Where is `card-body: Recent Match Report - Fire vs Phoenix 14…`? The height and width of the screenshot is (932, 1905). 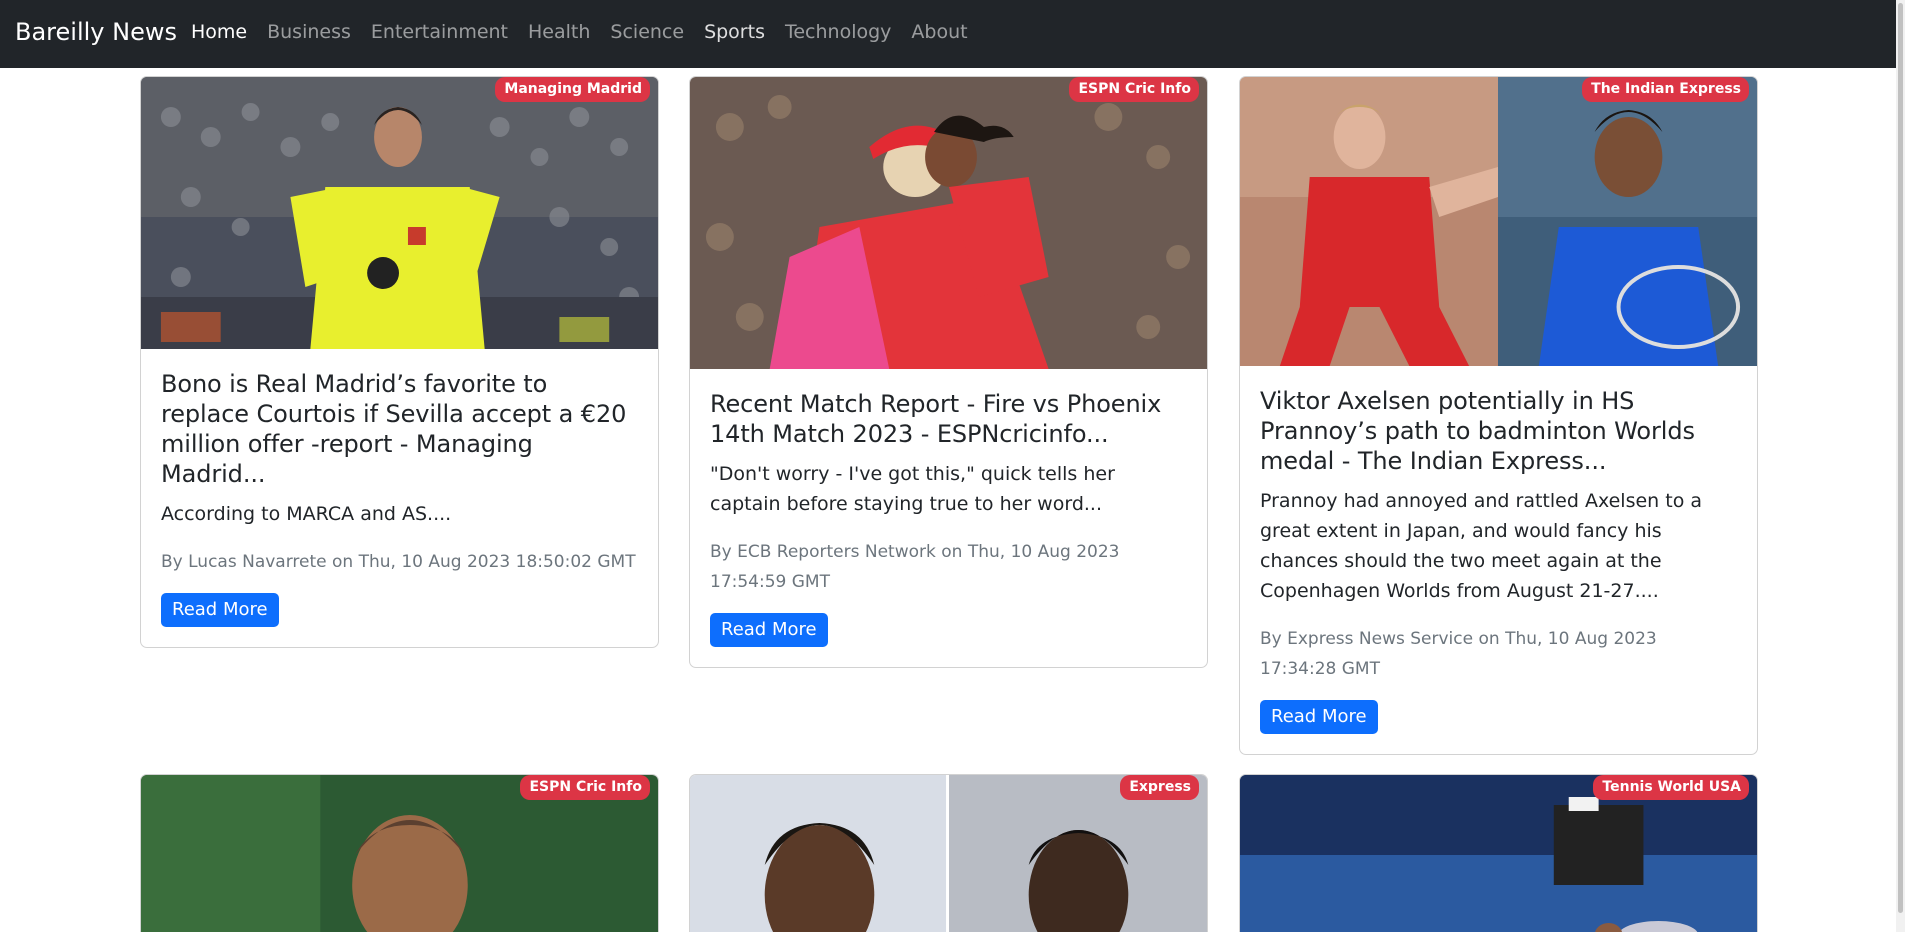
card-body: Recent Match Report - Fire vs Phoenix 14… is located at coordinates (948, 518).